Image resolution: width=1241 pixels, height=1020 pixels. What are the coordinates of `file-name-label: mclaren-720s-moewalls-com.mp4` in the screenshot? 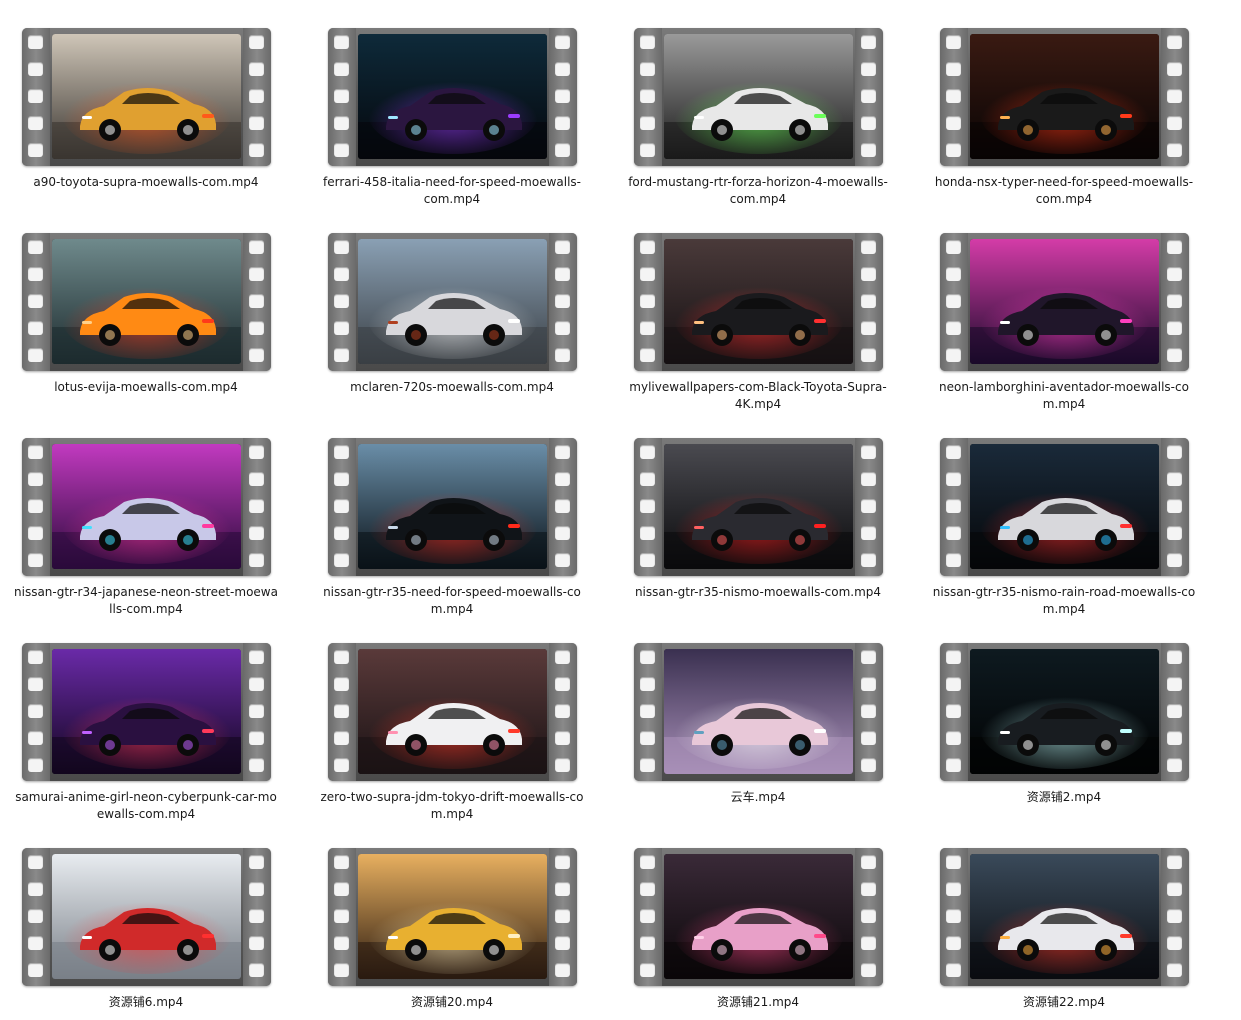 It's located at (452, 387).